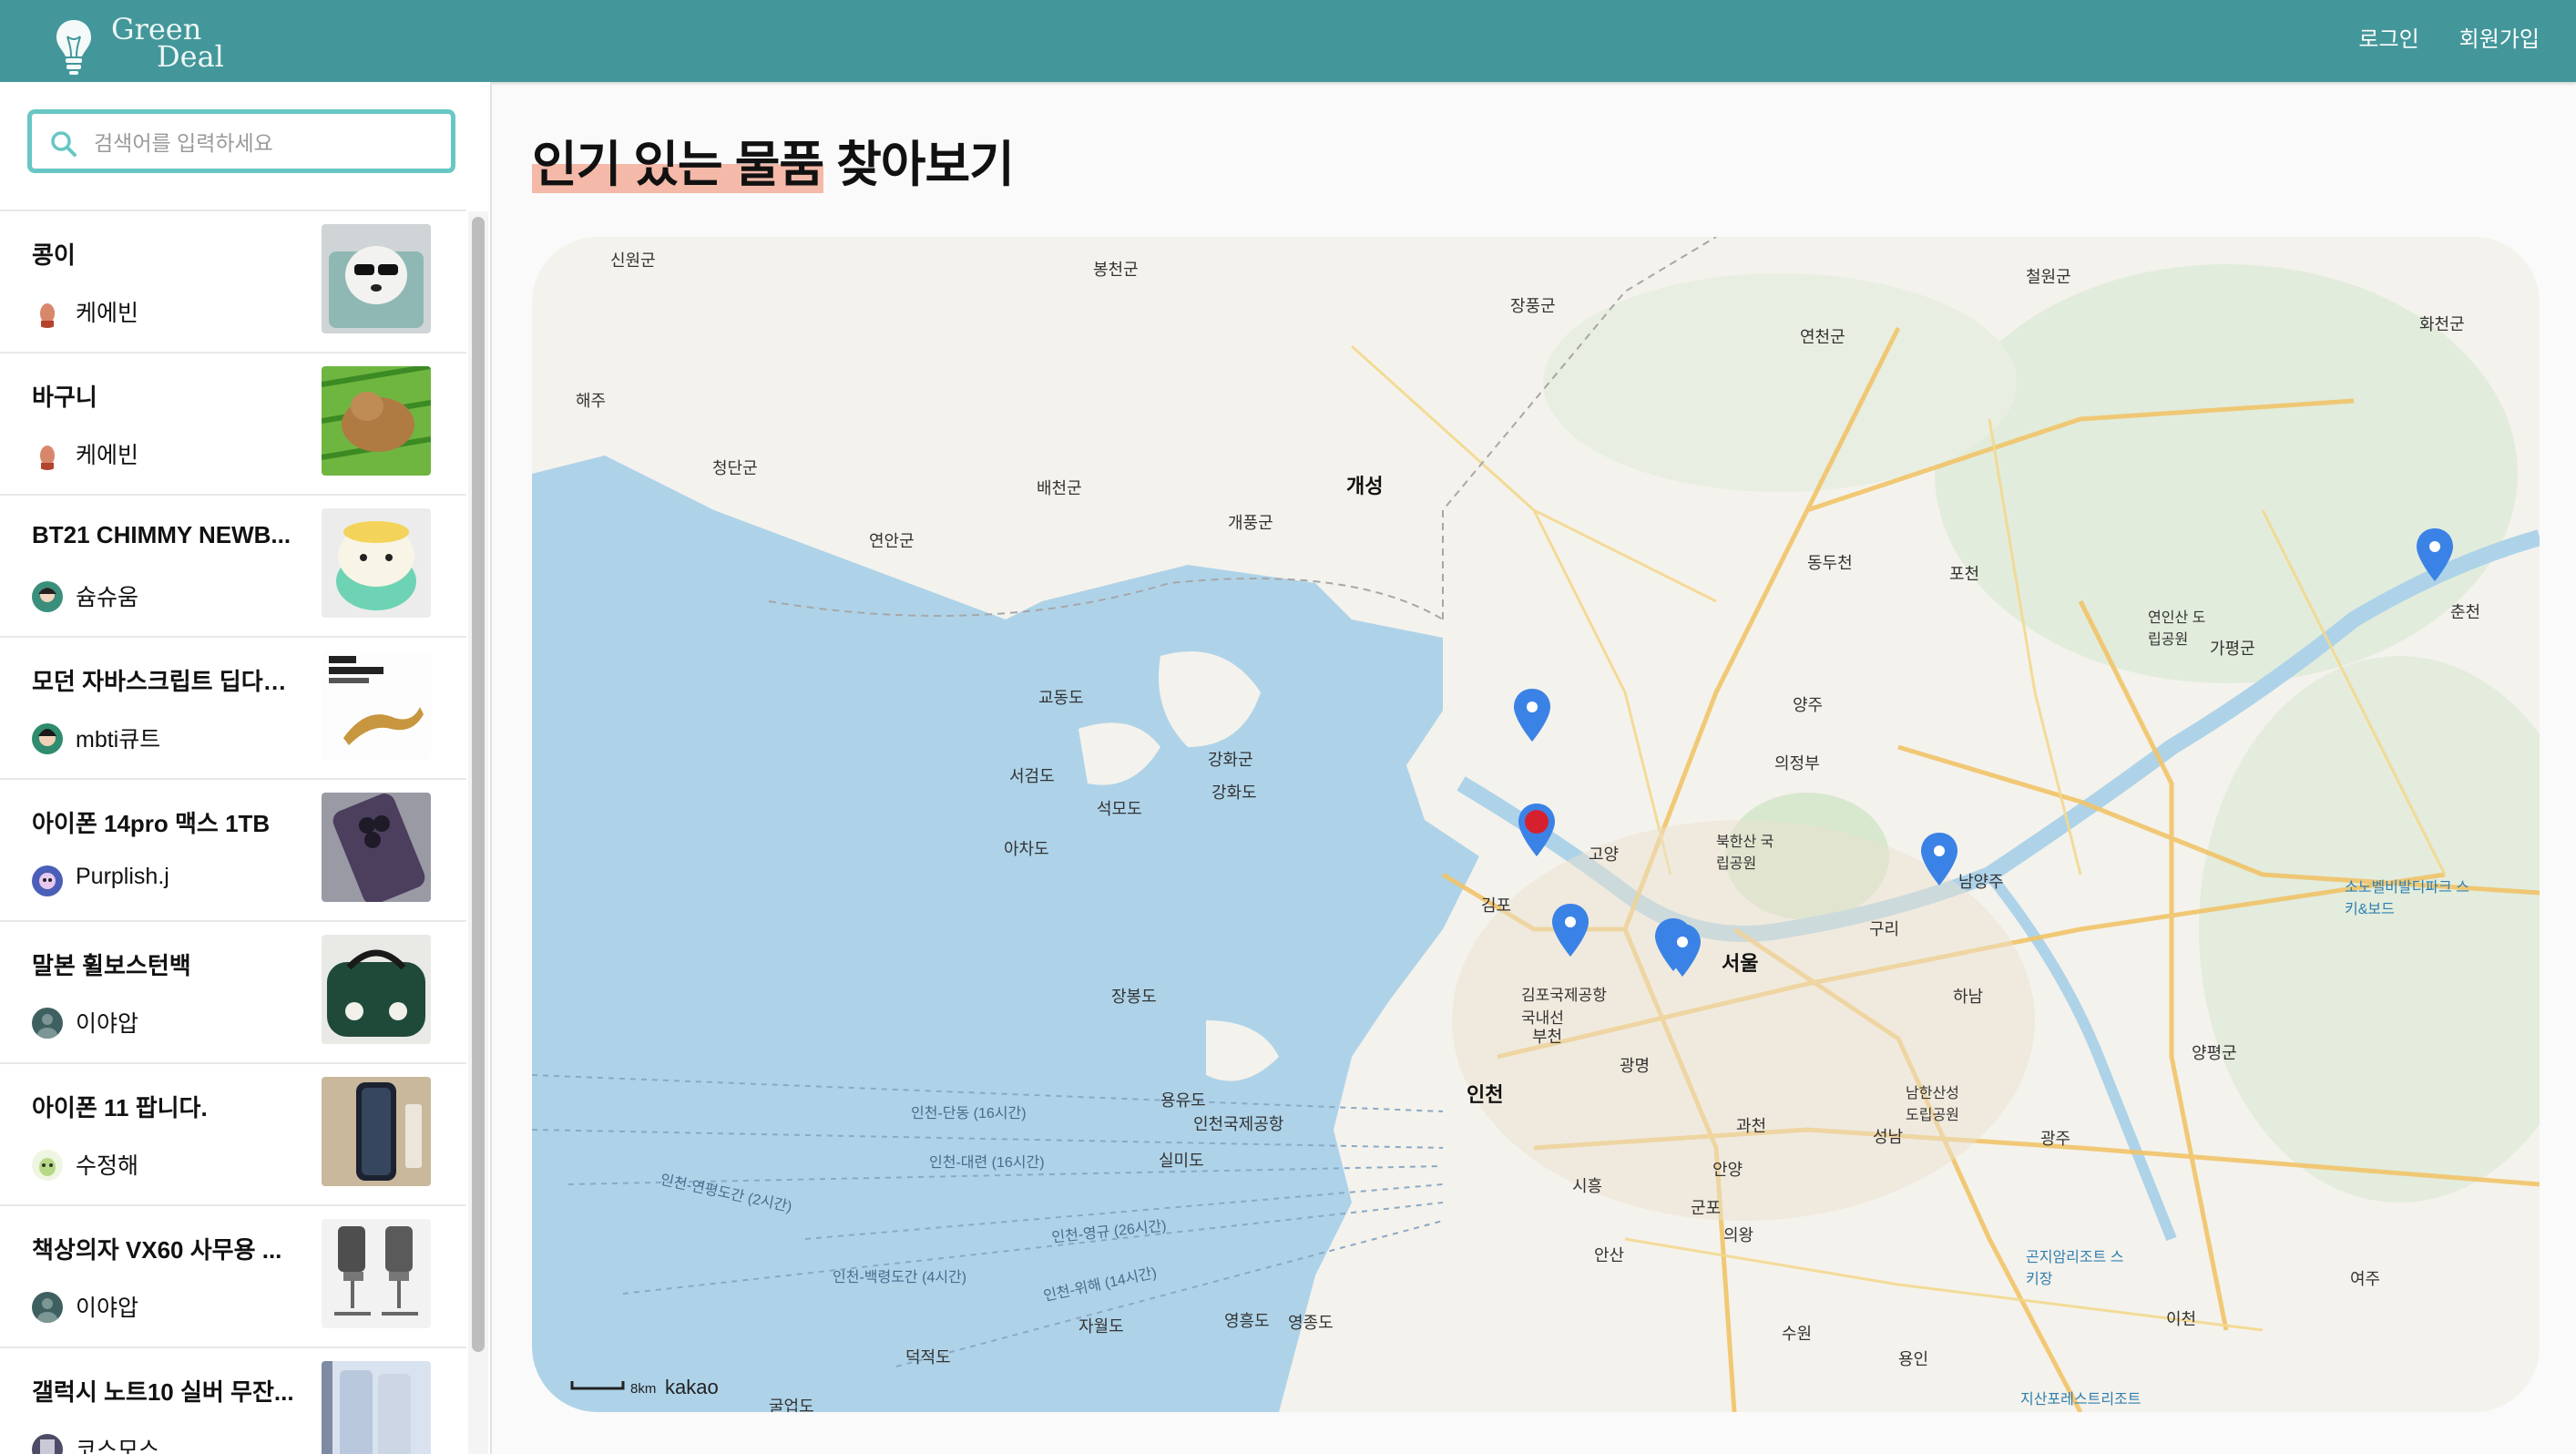  Describe the element at coordinates (233, 567) in the screenshot. I see `list-item: BT21 CHIMMY NEWB... 슘슈움` at that location.